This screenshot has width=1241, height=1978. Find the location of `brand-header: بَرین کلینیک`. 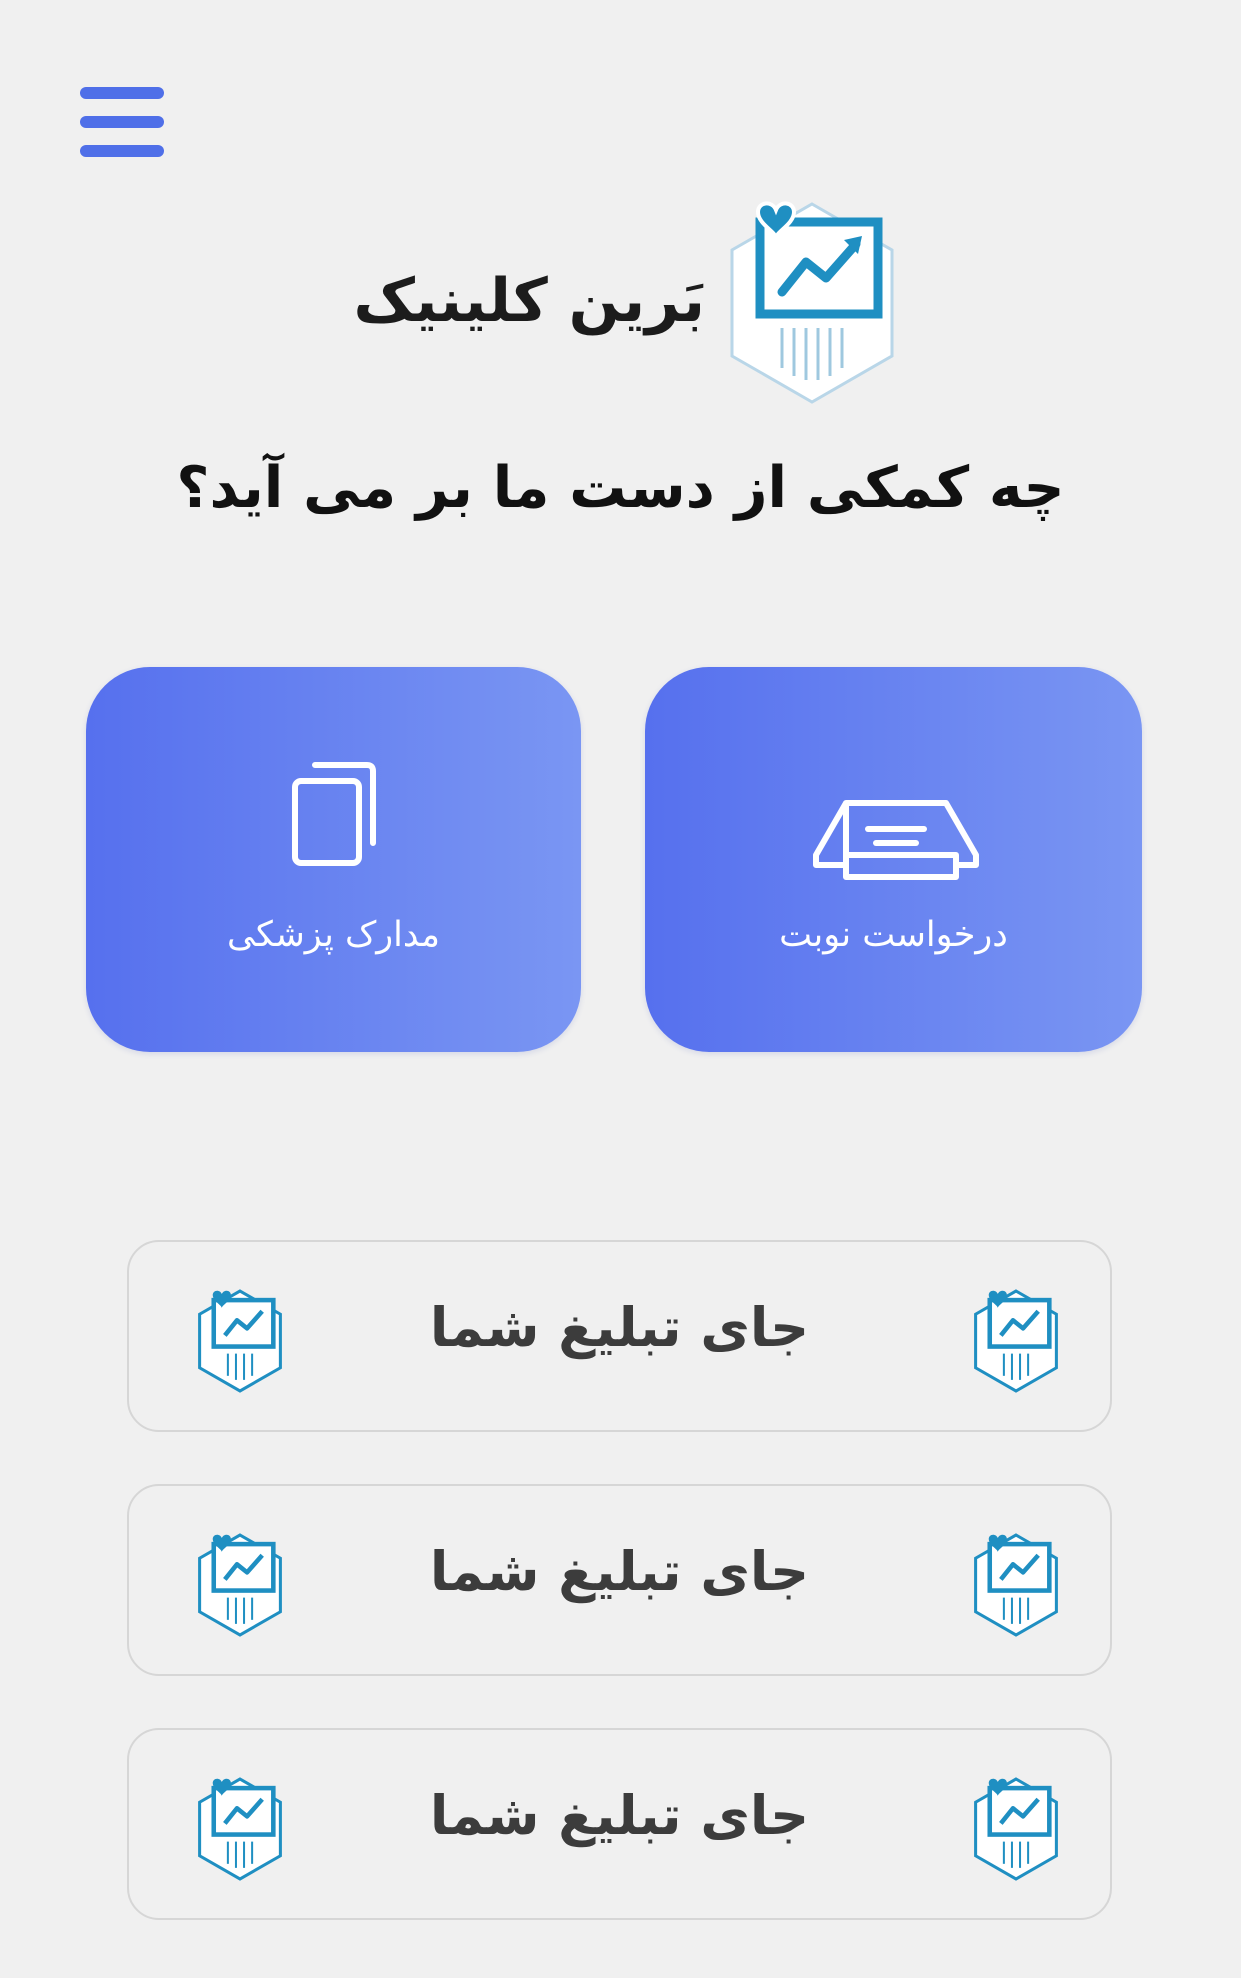

brand-header: بَرین کلینیک is located at coordinates (631, 305).